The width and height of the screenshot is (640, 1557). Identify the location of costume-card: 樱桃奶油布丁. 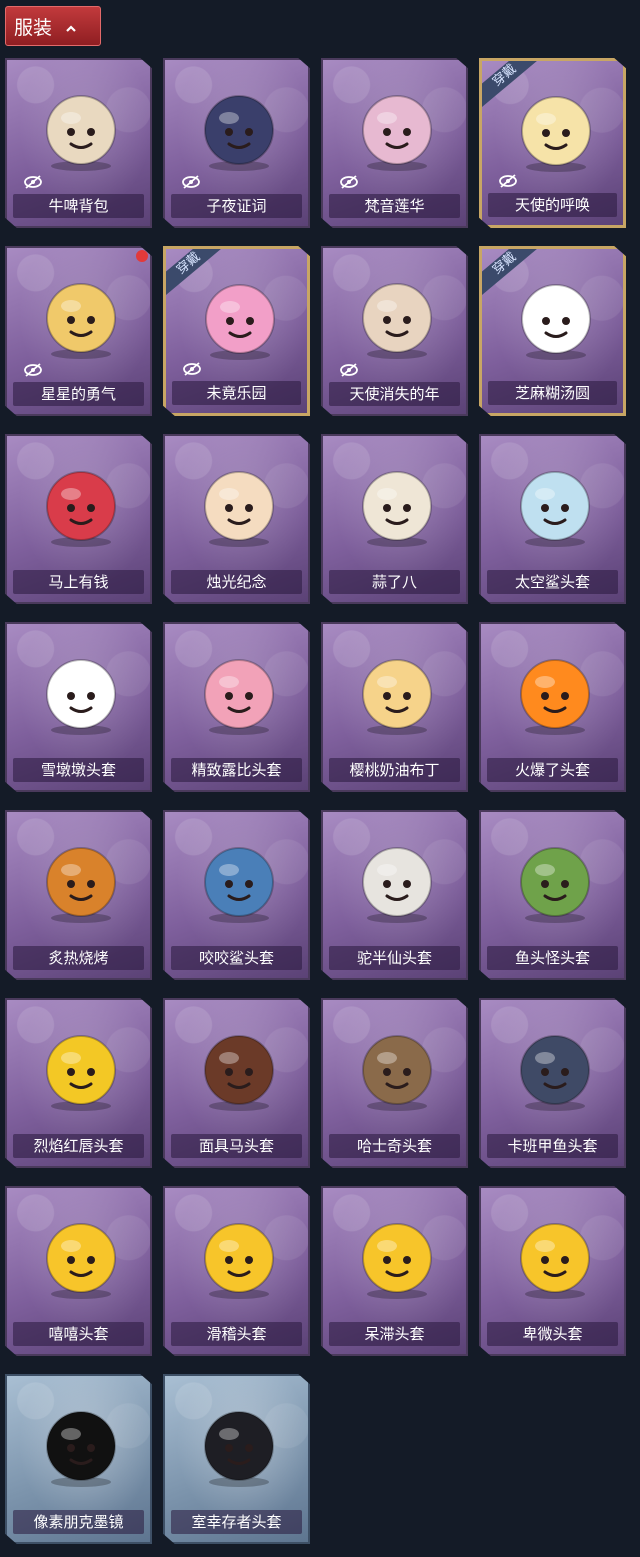
(394, 707).